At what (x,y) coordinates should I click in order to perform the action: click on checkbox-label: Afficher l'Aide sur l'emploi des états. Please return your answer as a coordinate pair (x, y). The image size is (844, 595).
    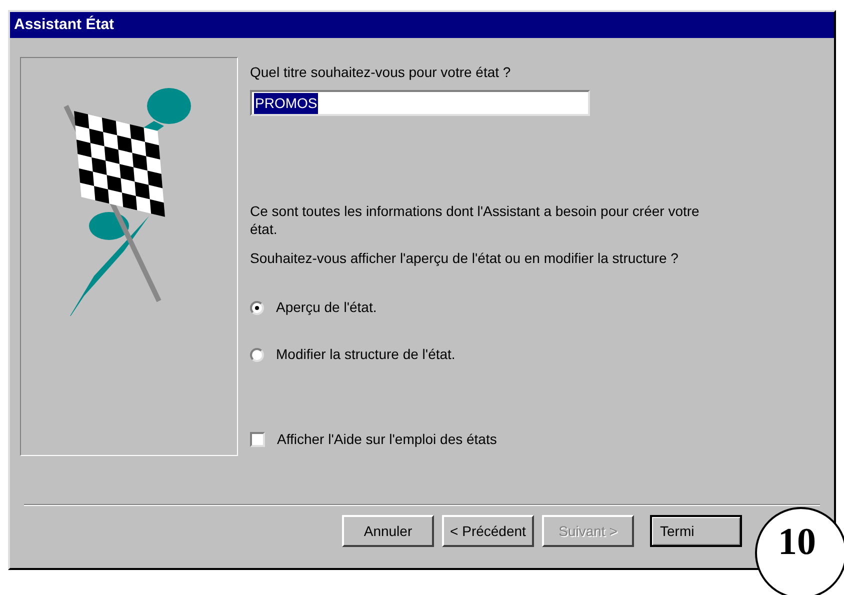
    Looking at the image, I should click on (387, 439).